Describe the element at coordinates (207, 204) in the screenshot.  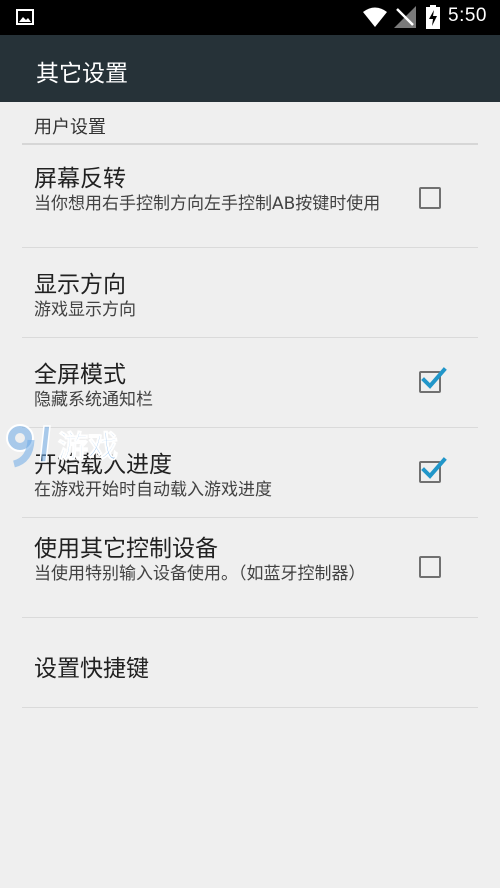
I see `pref-summary: 当你想用右手控制方向左手控制AB按键时使用` at that location.